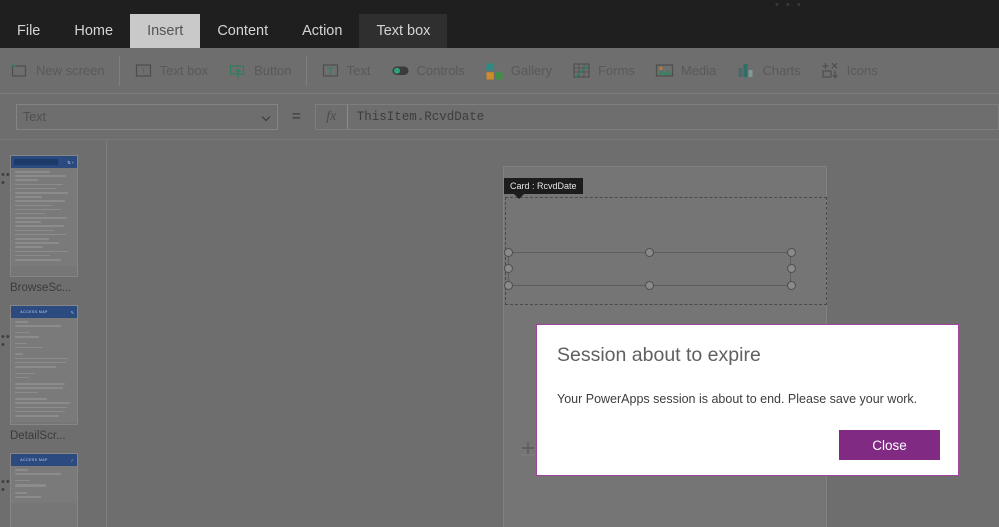 The width and height of the screenshot is (999, 527). I want to click on forms-icon, so click(581, 70).